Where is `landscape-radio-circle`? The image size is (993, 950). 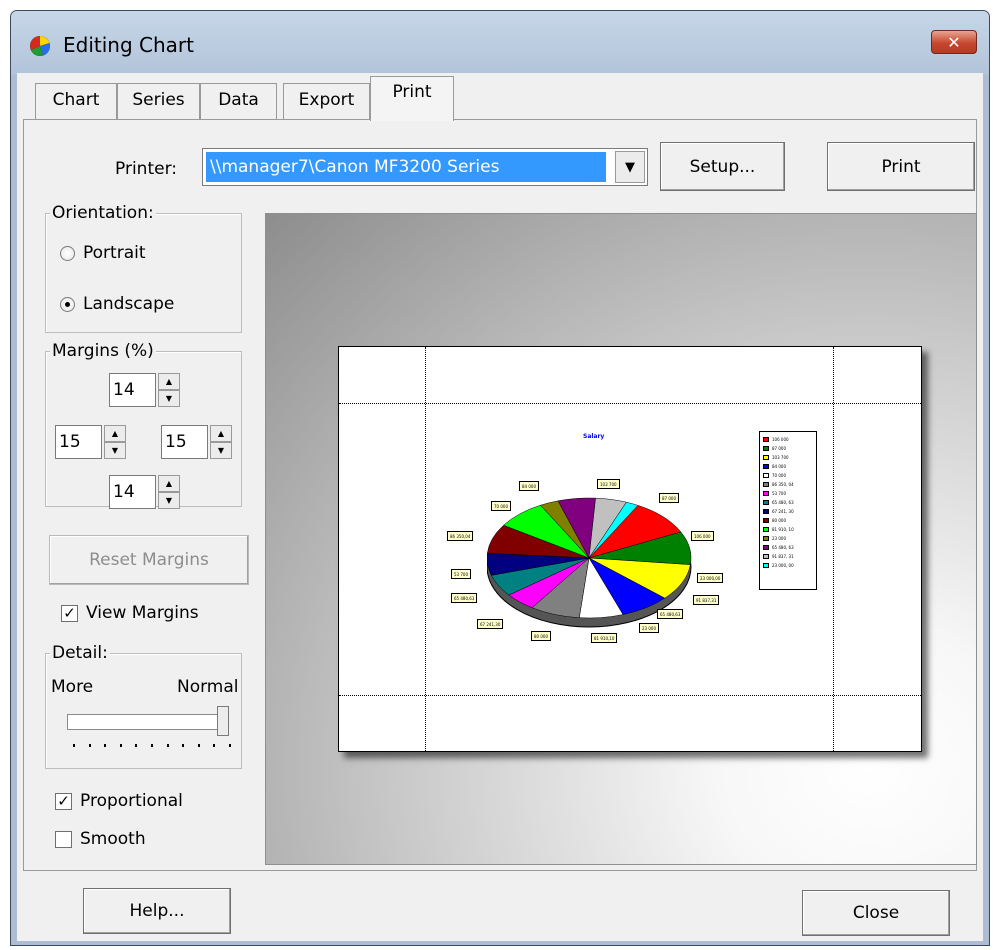 landscape-radio-circle is located at coordinates (67, 304).